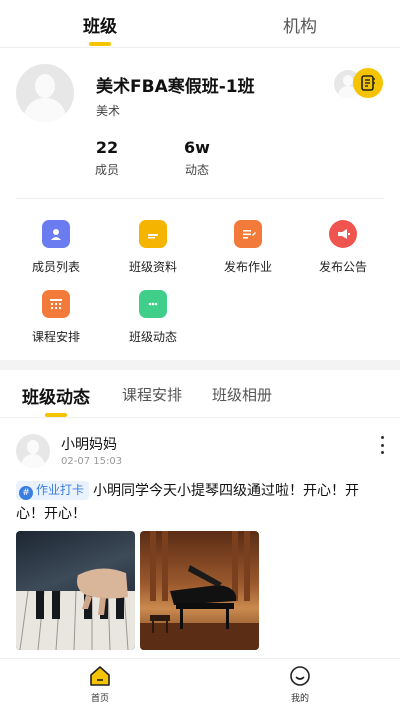  What do you see at coordinates (56, 400) in the screenshot?
I see `tab-class-posts: 班级动态` at bounding box center [56, 400].